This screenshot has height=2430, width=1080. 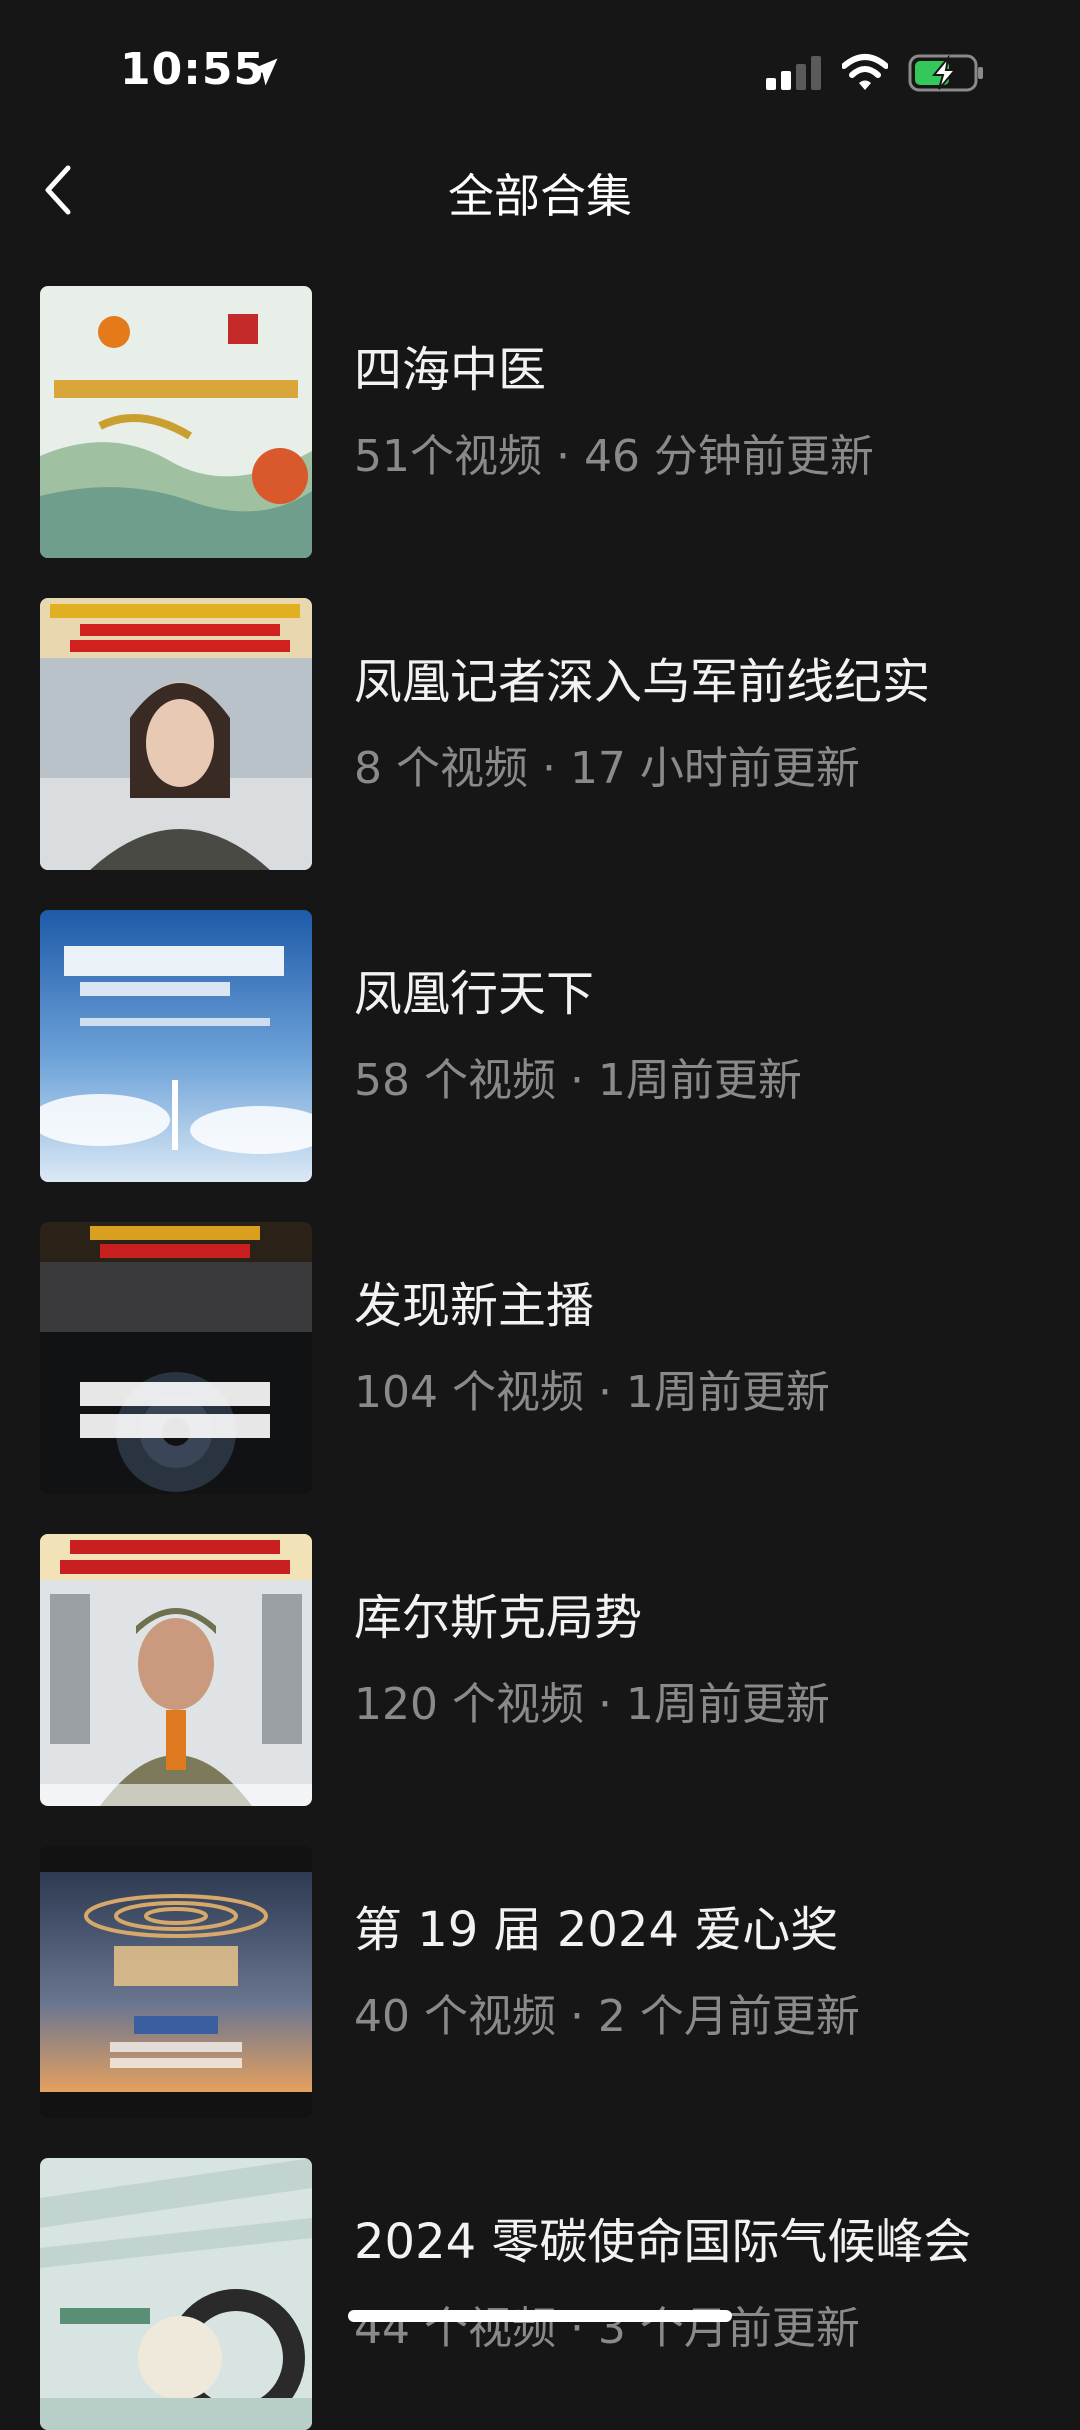 I want to click on home-indicator, so click(x=540, y=2316).